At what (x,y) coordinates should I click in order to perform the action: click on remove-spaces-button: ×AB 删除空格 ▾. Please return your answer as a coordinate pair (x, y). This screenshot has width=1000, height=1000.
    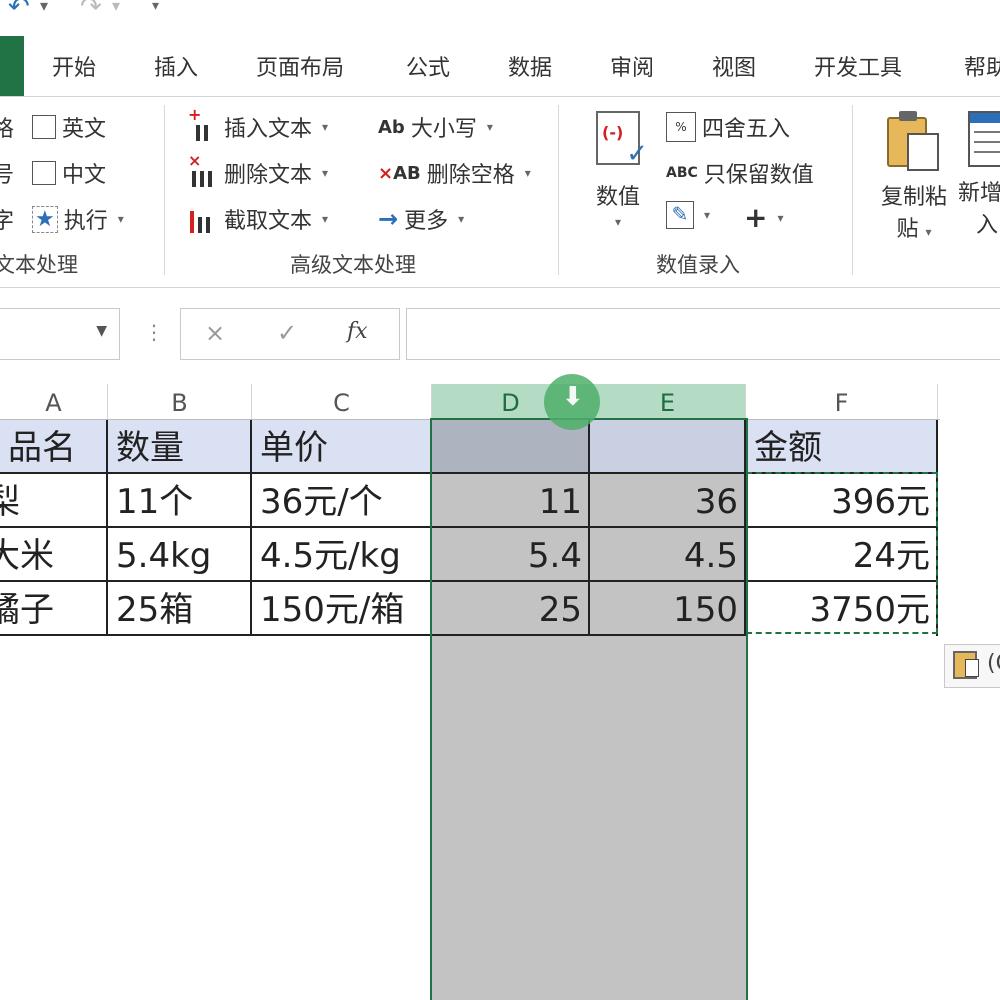
    Looking at the image, I should click on (454, 173).